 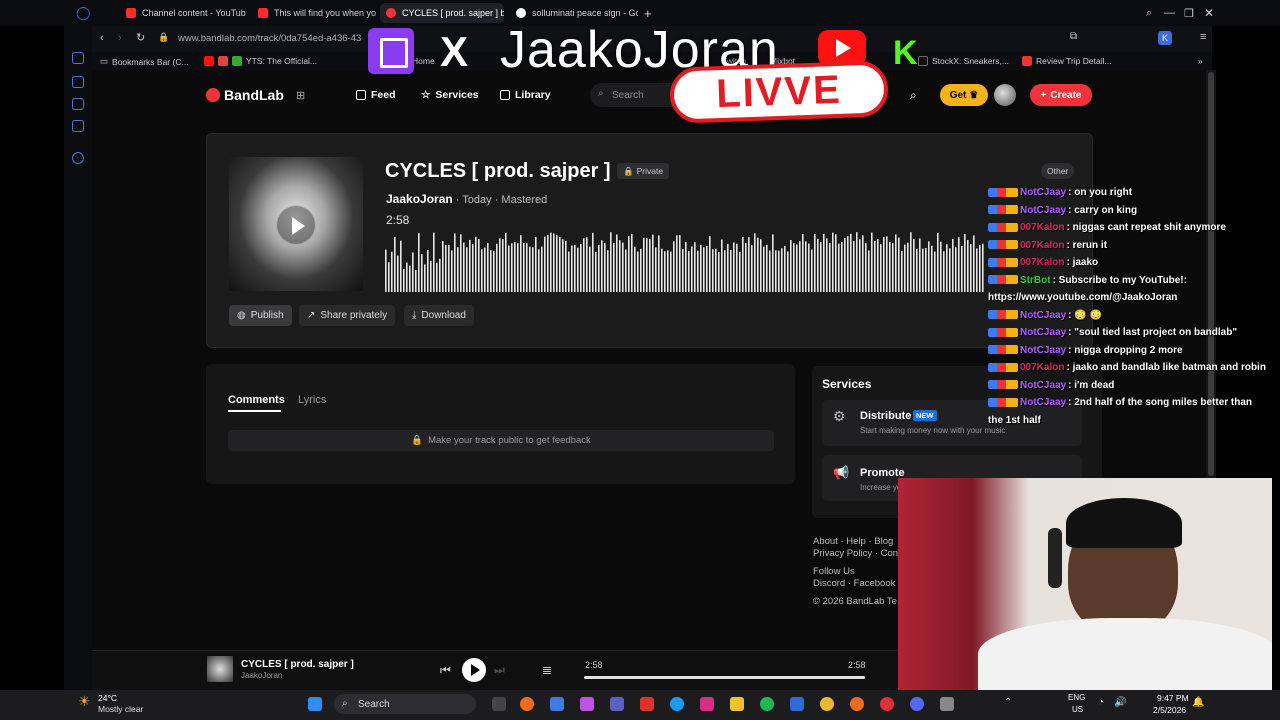 What do you see at coordinates (300, 95) in the screenshot?
I see `apps-grid-icon: ⊞` at bounding box center [300, 95].